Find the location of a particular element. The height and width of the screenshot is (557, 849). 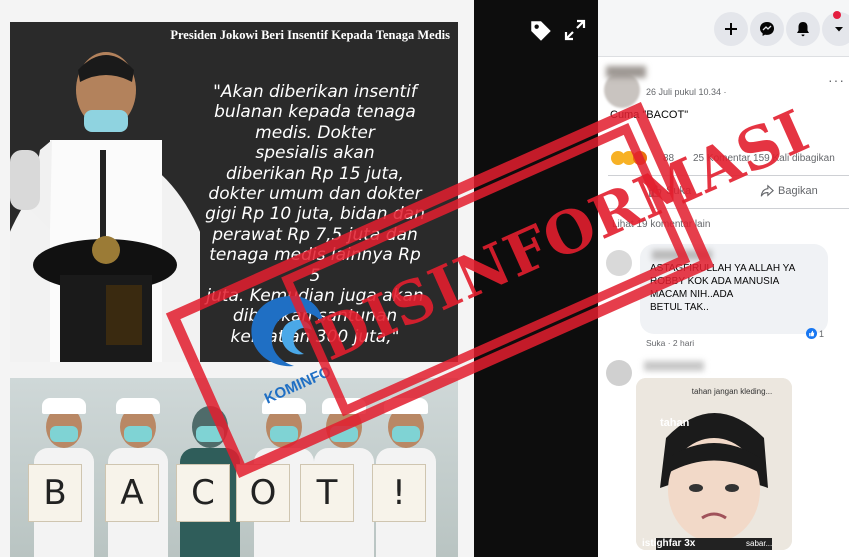

comment-line: BETUL TAK.. is located at coordinates (679, 307).